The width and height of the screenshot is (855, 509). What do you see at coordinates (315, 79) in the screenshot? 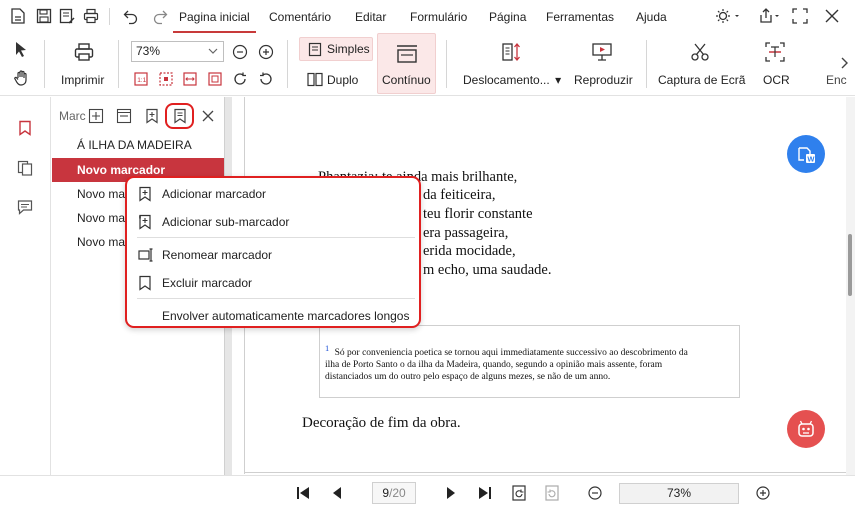
I see `double-page-icon` at bounding box center [315, 79].